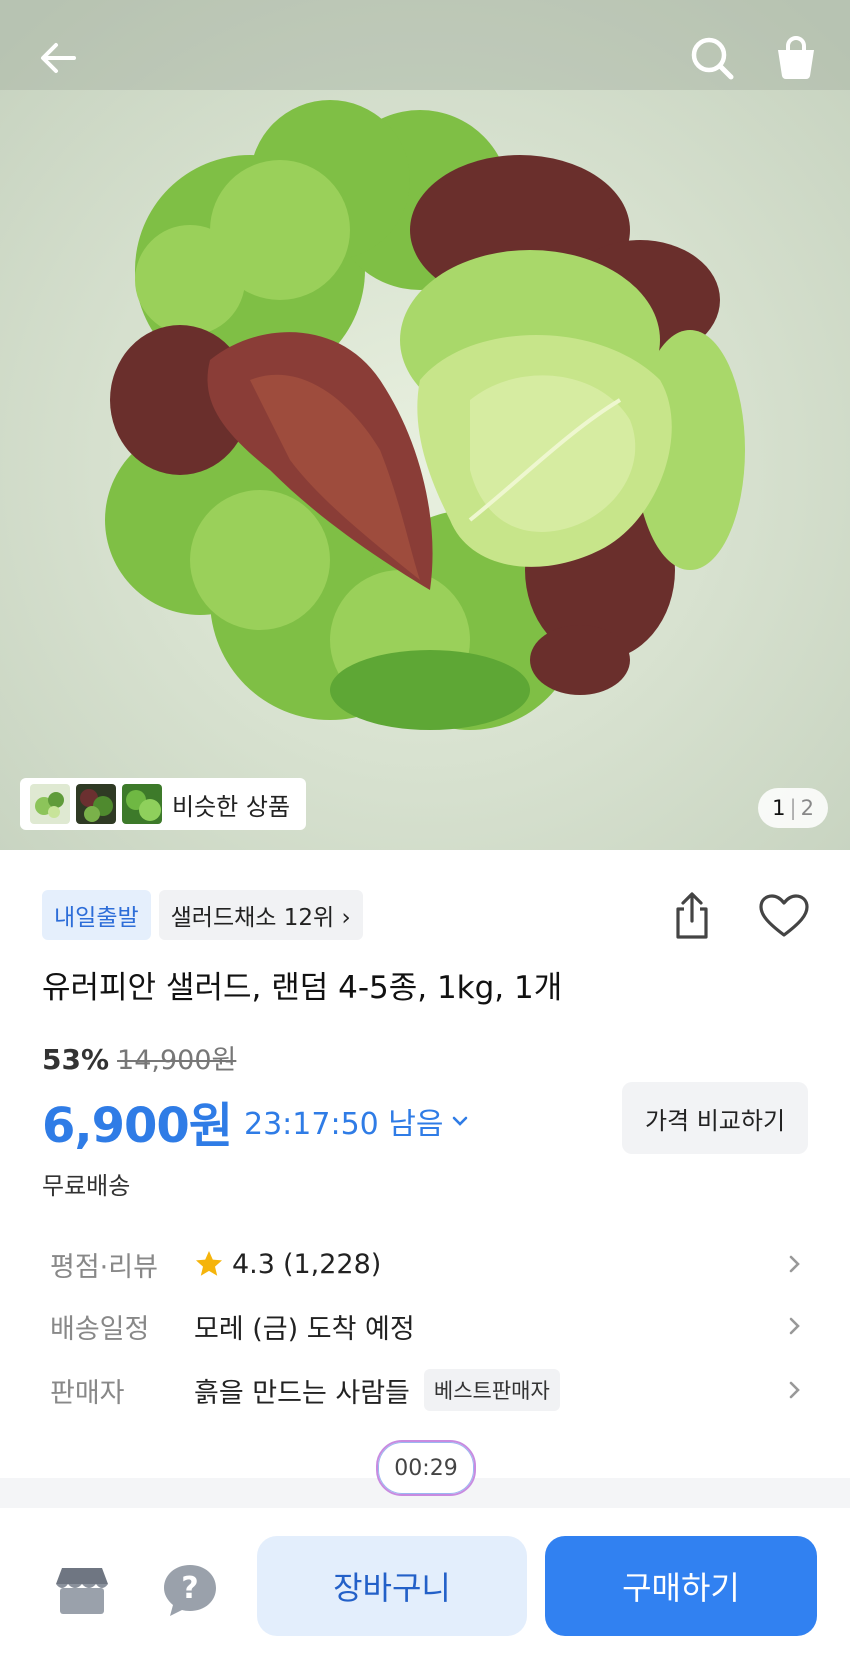 Image resolution: width=850 pixels, height=1676 pixels. What do you see at coordinates (332, 1264) in the screenshot?
I see `review-count: (1,228)` at bounding box center [332, 1264].